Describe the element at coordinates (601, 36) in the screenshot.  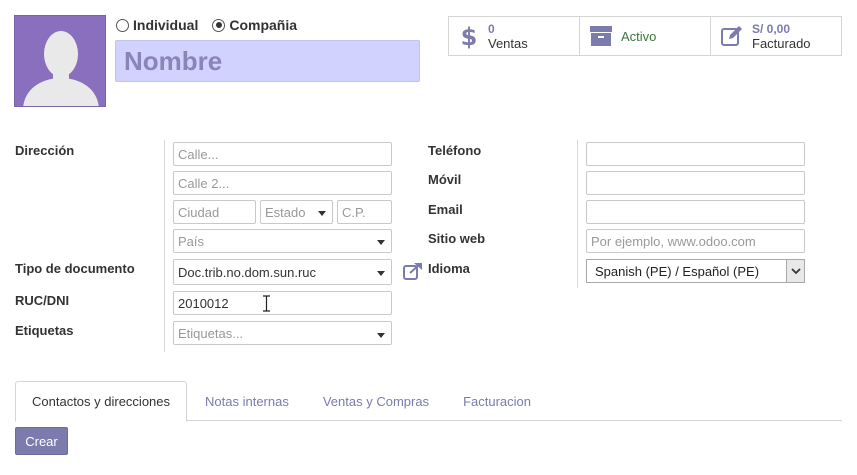
I see `archive-icon` at that location.